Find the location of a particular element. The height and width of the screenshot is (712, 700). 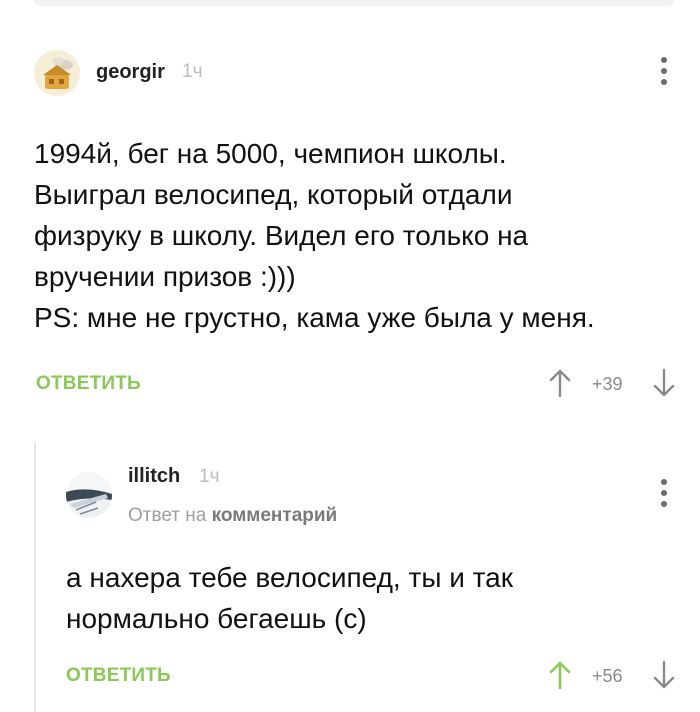

reply-to-link: комментарий is located at coordinates (275, 515).